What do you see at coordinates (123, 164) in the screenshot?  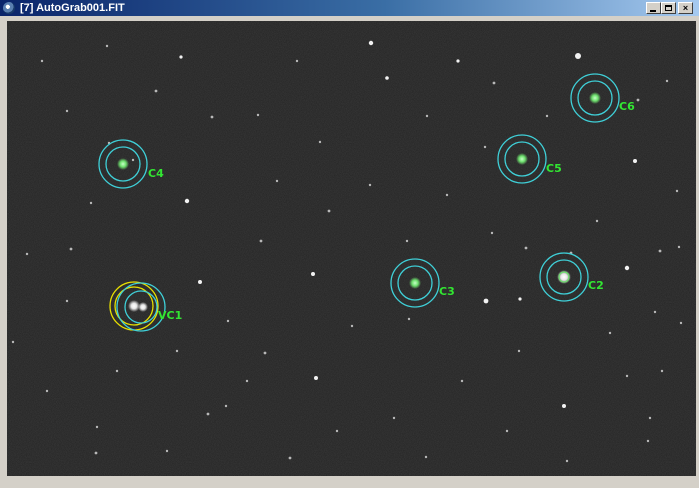 I see `comparison-star-c4` at bounding box center [123, 164].